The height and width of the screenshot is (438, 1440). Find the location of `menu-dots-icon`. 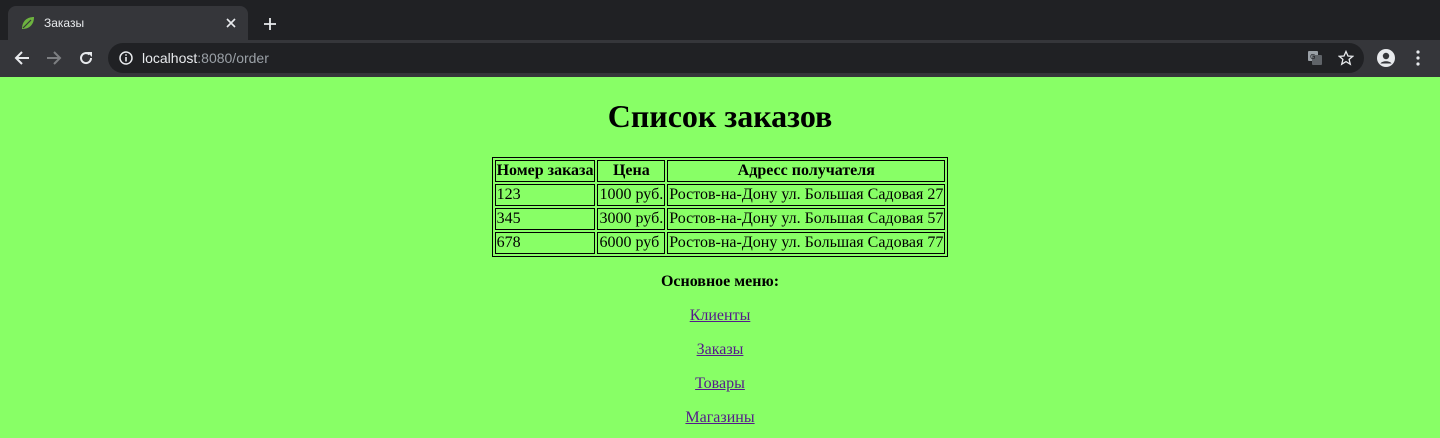

menu-dots-icon is located at coordinates (1418, 58).